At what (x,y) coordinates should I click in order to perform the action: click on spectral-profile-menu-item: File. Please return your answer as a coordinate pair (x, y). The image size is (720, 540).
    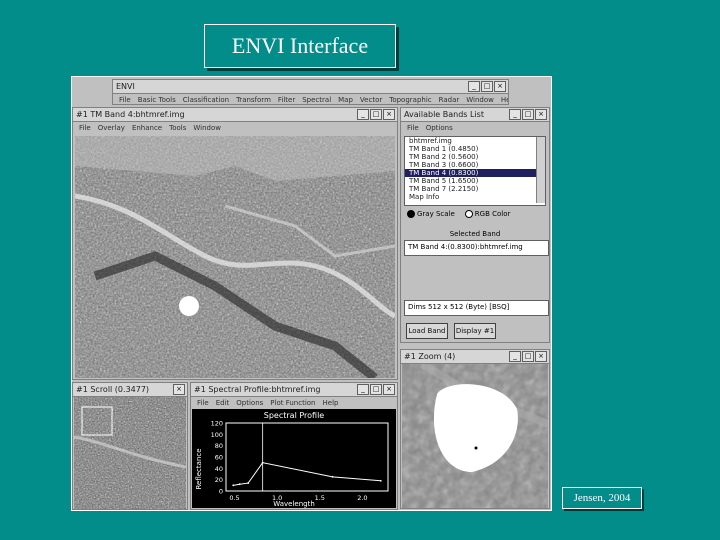
    Looking at the image, I should click on (203, 403).